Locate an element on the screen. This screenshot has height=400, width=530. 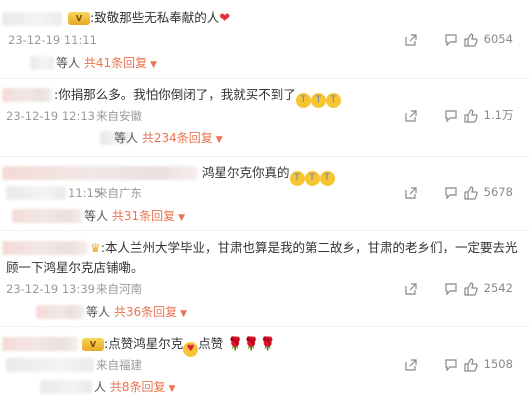
view-replies-link: 共234条回复 is located at coordinates (177, 138).